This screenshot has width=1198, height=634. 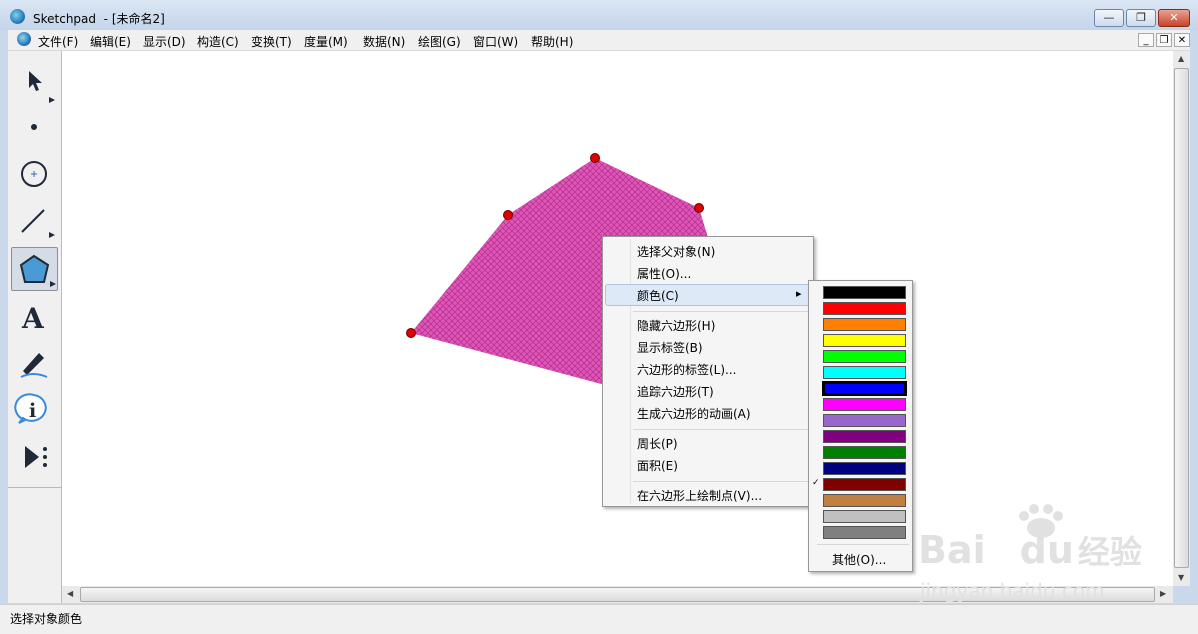 I want to click on minimize-button: —, so click(x=1109, y=18).